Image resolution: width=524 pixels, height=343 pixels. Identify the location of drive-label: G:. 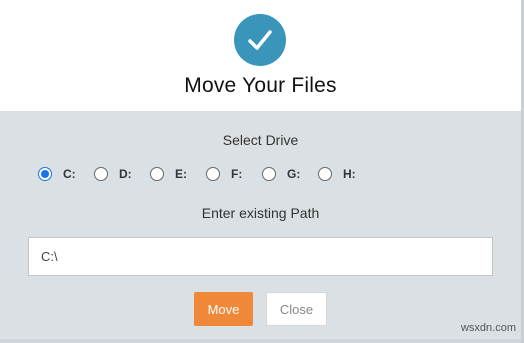
(294, 174).